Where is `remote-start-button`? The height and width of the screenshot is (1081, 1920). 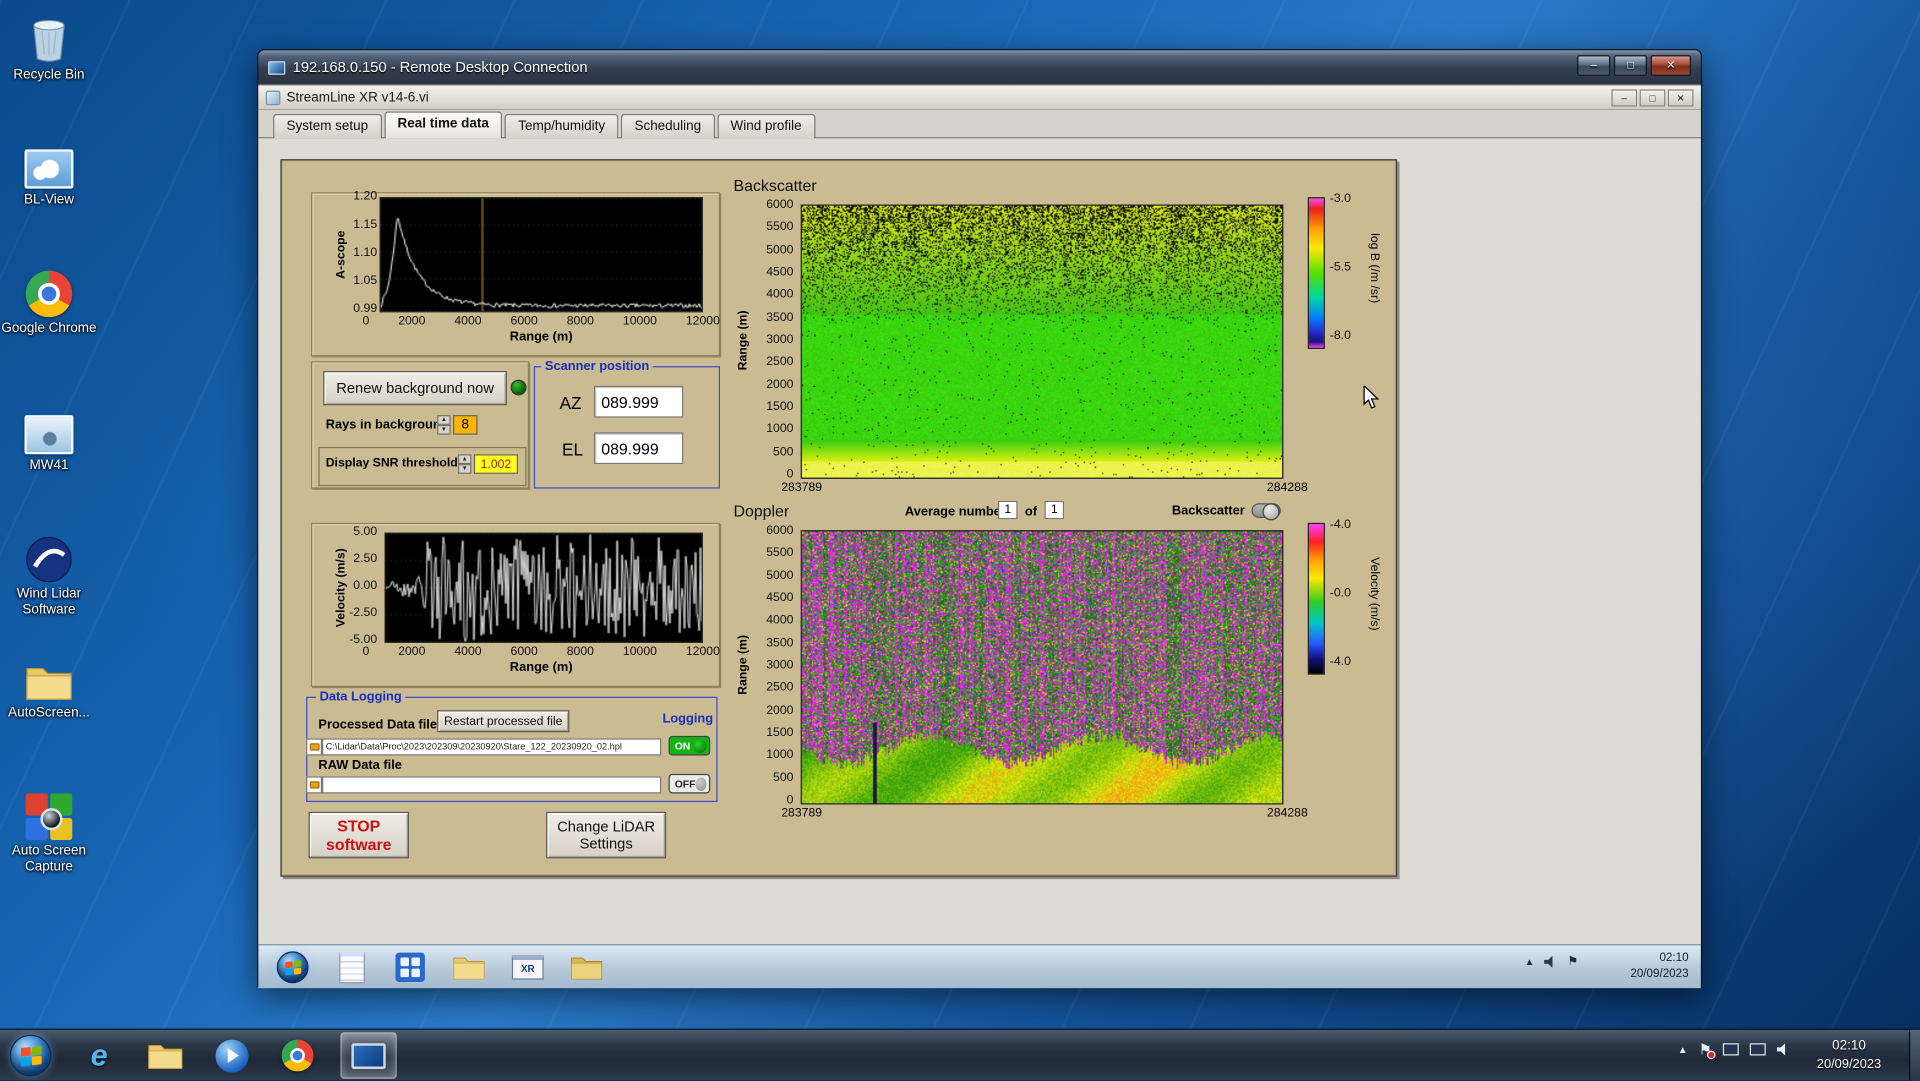 remote-start-button is located at coordinates (293, 967).